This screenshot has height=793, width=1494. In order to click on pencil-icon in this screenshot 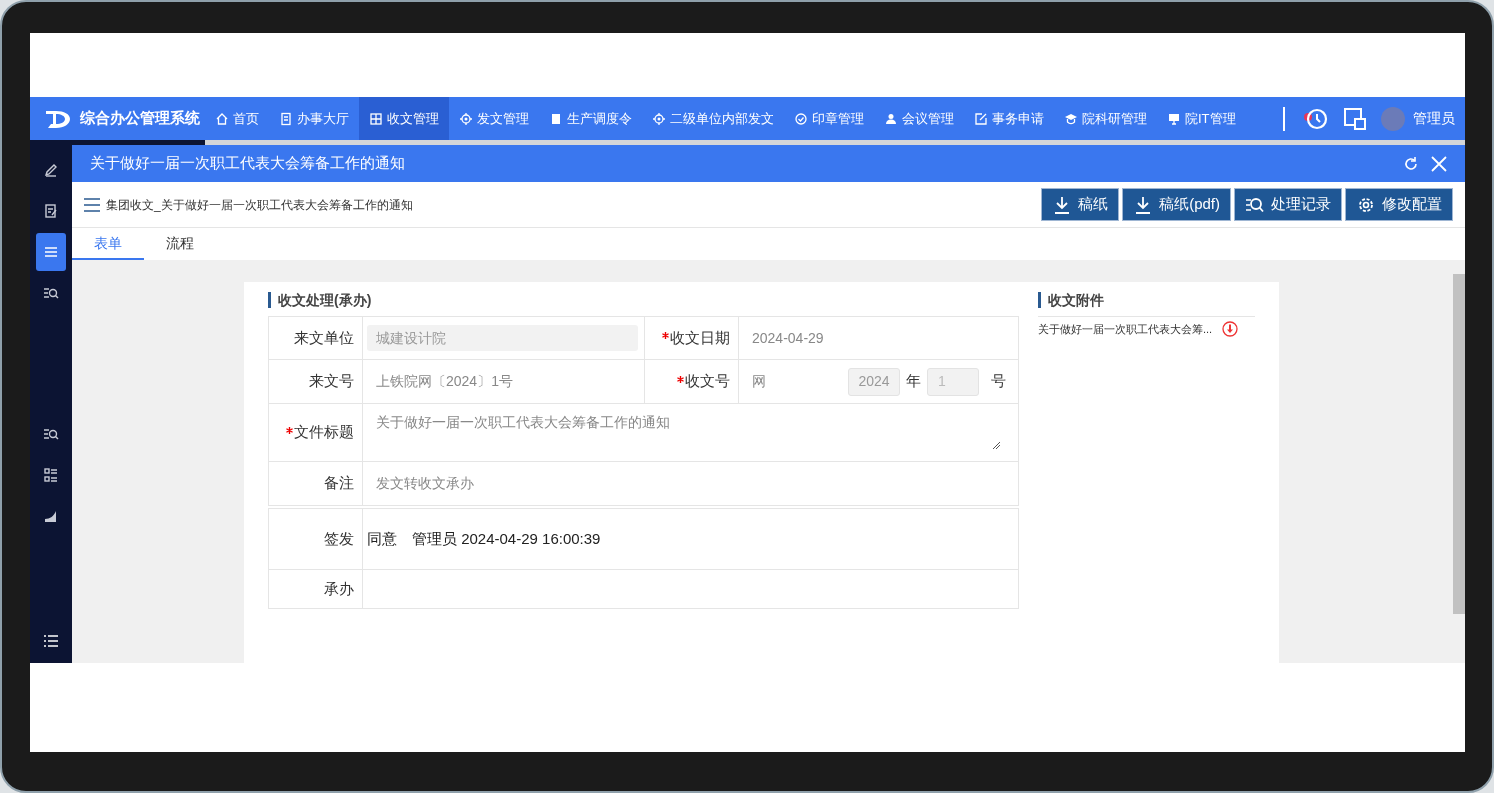, I will do `click(51, 170)`.